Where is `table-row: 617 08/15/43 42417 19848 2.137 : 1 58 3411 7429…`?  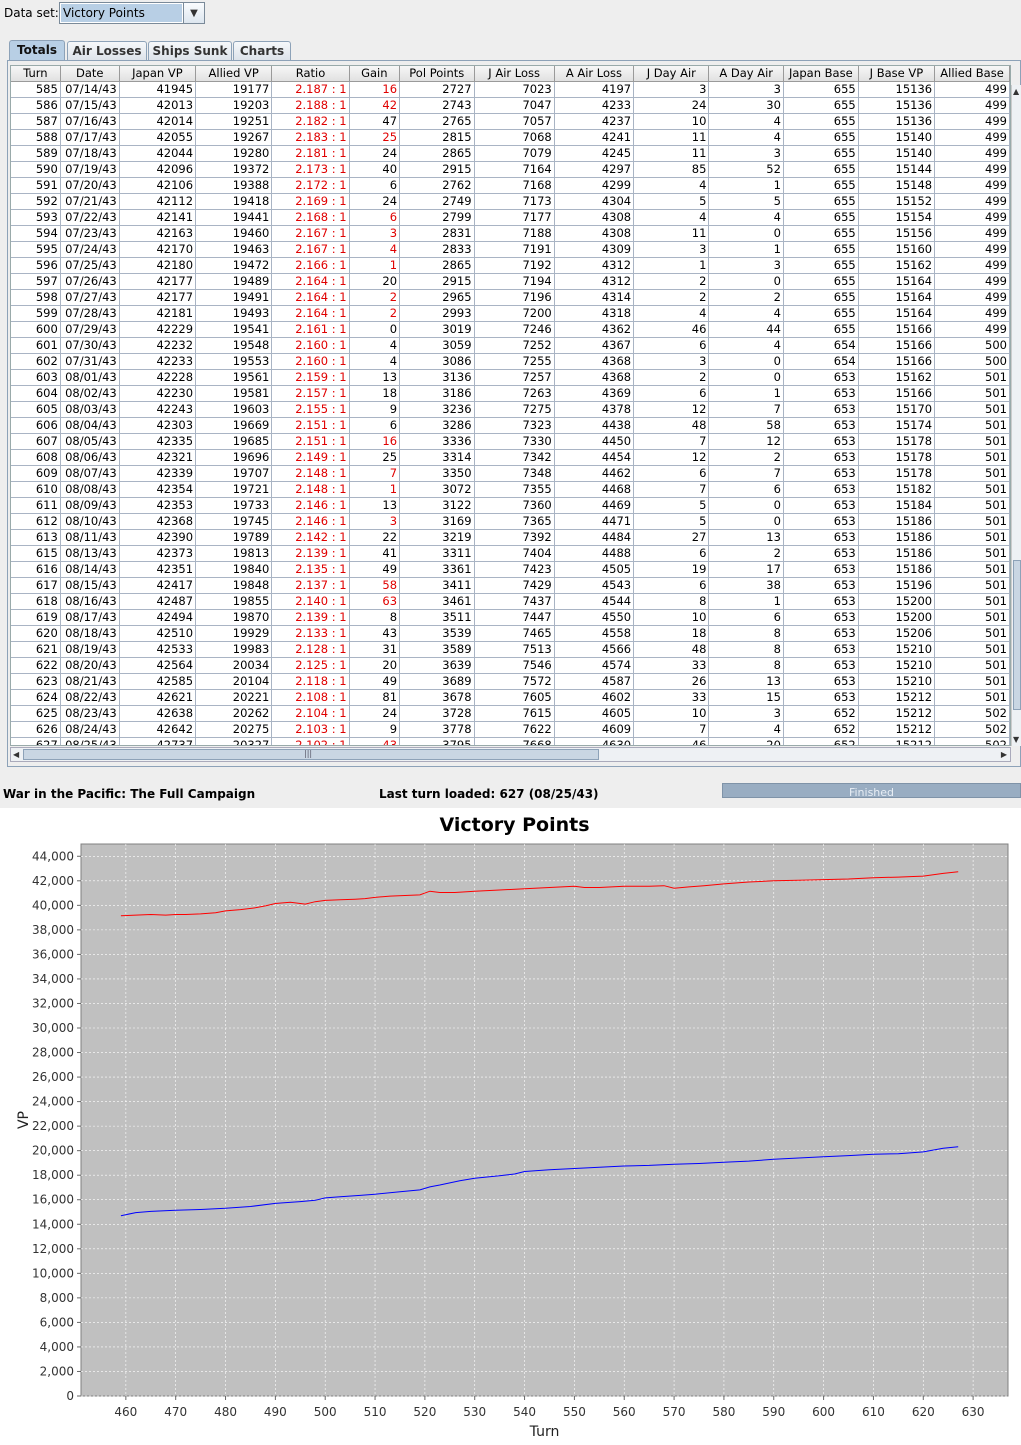
table-row: 617 08/15/43 42417 19848 2.137 : 1 58 3411 7429… is located at coordinates (510, 585).